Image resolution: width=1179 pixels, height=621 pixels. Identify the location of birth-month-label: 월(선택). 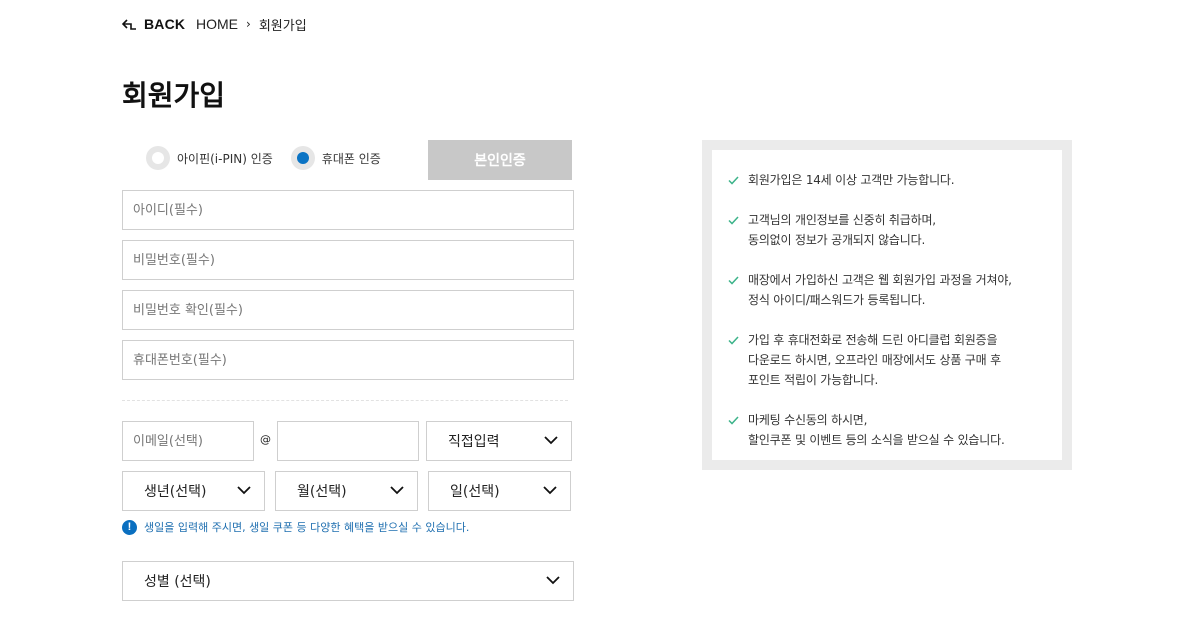
(322, 492).